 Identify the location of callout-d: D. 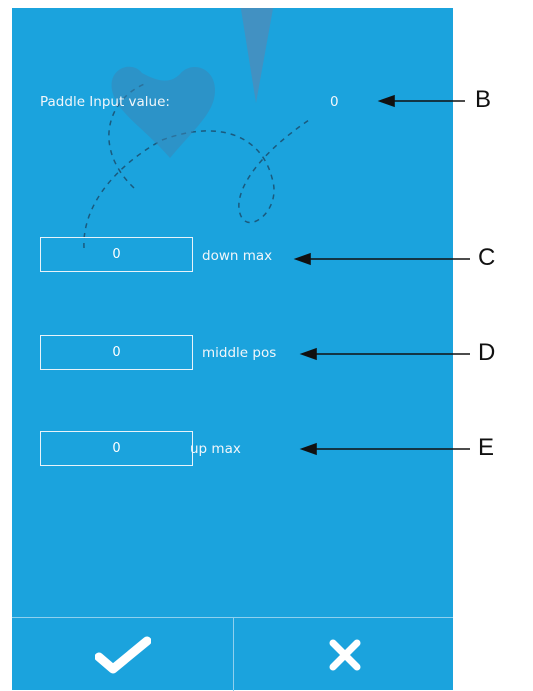
(487, 352).